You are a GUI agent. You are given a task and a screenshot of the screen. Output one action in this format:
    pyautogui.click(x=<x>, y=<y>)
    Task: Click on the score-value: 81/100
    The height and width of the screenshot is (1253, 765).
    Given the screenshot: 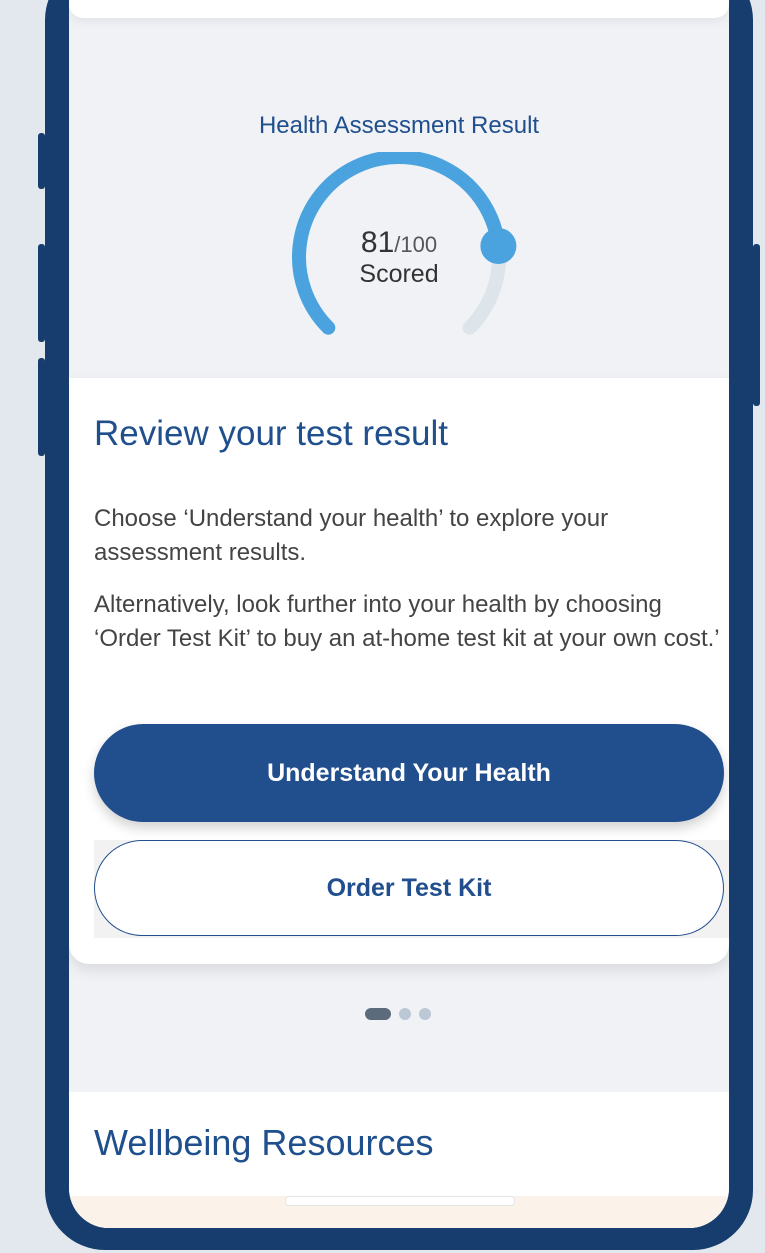 What is the action you would take?
    pyautogui.click(x=399, y=243)
    